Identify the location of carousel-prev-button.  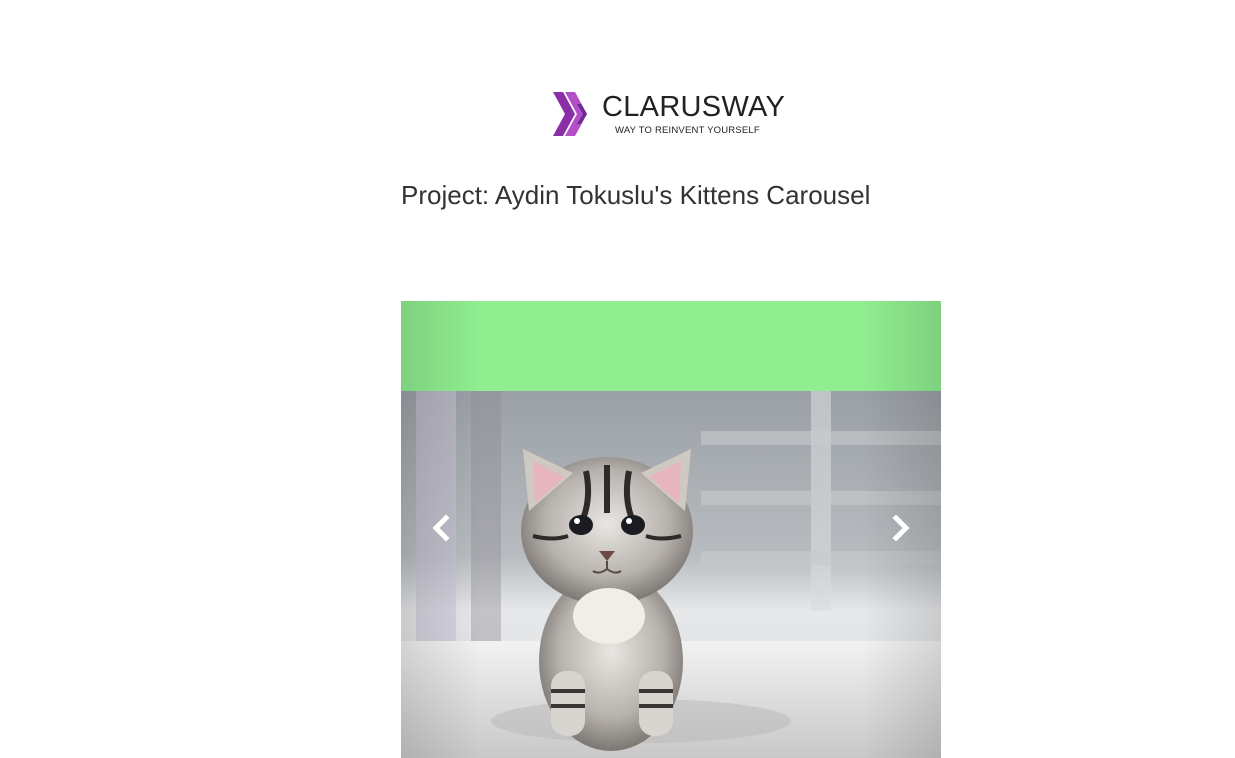
(441, 529).